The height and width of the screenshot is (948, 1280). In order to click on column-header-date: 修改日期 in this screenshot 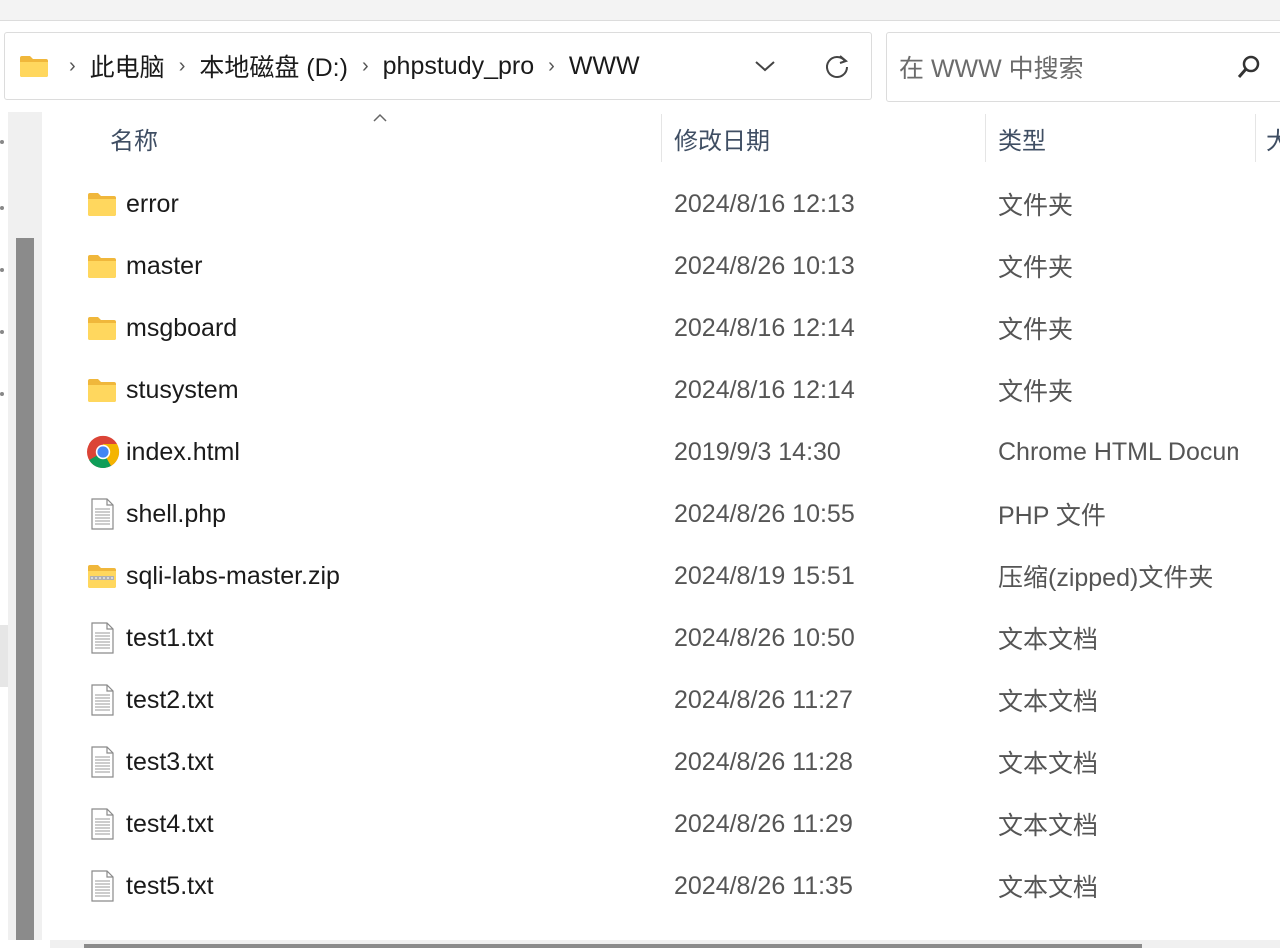, I will do `click(722, 138)`.